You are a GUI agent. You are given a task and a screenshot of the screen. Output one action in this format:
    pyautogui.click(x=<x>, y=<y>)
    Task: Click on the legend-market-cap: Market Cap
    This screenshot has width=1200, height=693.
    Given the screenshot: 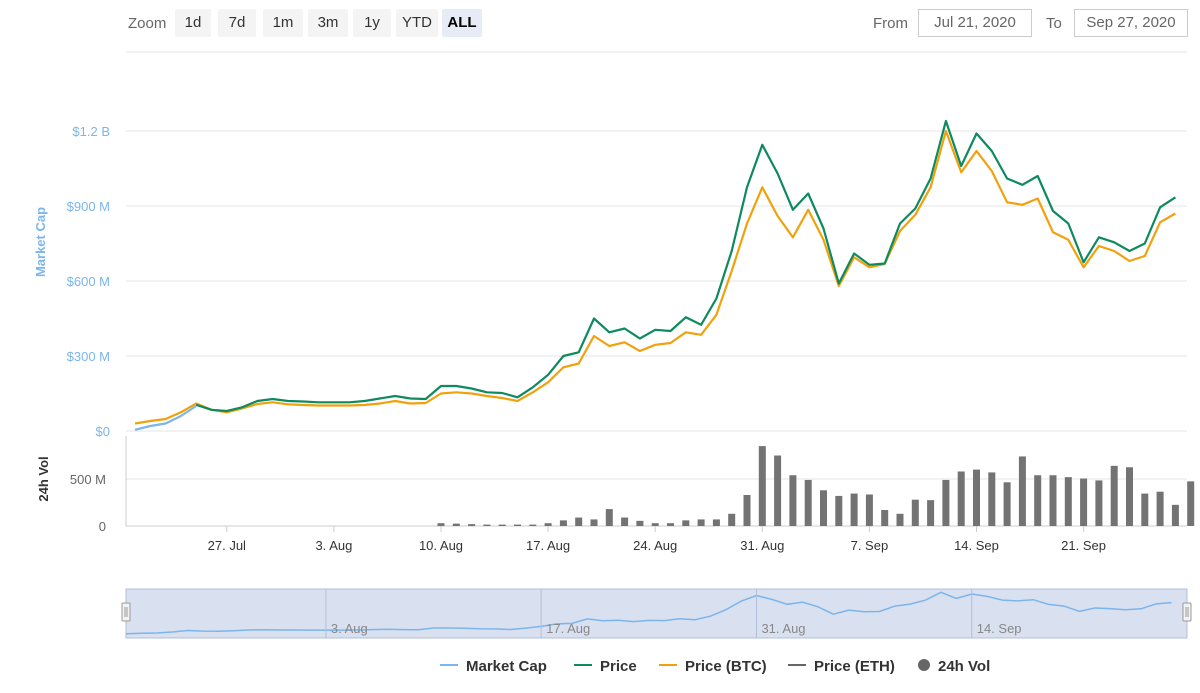 What is the action you would take?
    pyautogui.click(x=493, y=666)
    